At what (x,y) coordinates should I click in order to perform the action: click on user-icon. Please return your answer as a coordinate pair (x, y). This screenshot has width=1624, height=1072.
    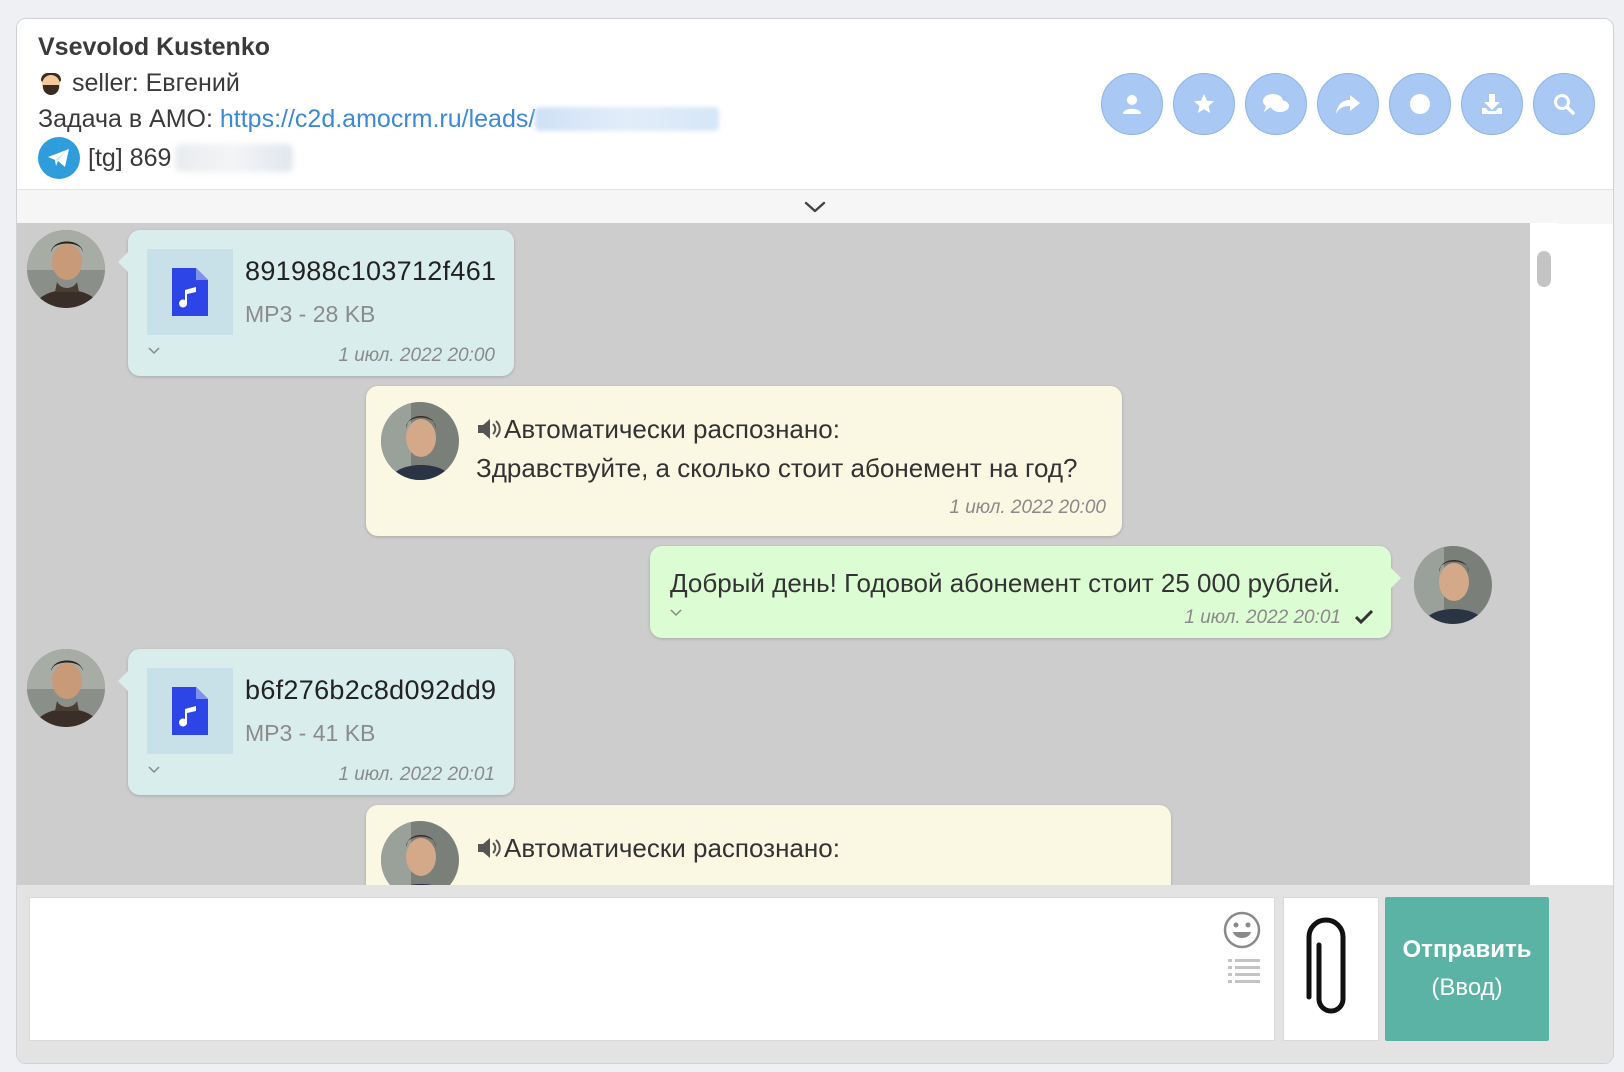
    Looking at the image, I should click on (1132, 104).